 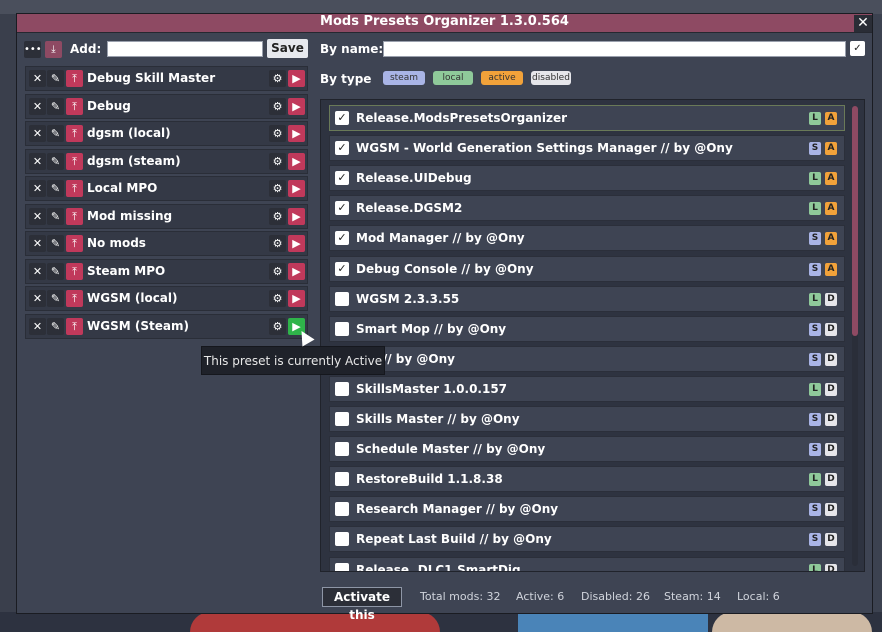 What do you see at coordinates (453, 78) in the screenshot?
I see `type-filter-local: local` at bounding box center [453, 78].